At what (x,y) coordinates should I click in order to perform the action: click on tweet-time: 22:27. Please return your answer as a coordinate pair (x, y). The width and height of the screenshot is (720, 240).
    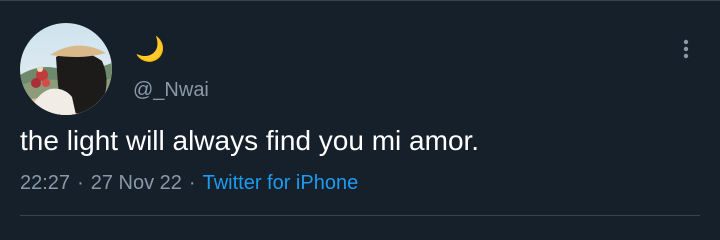
    Looking at the image, I should click on (45, 183).